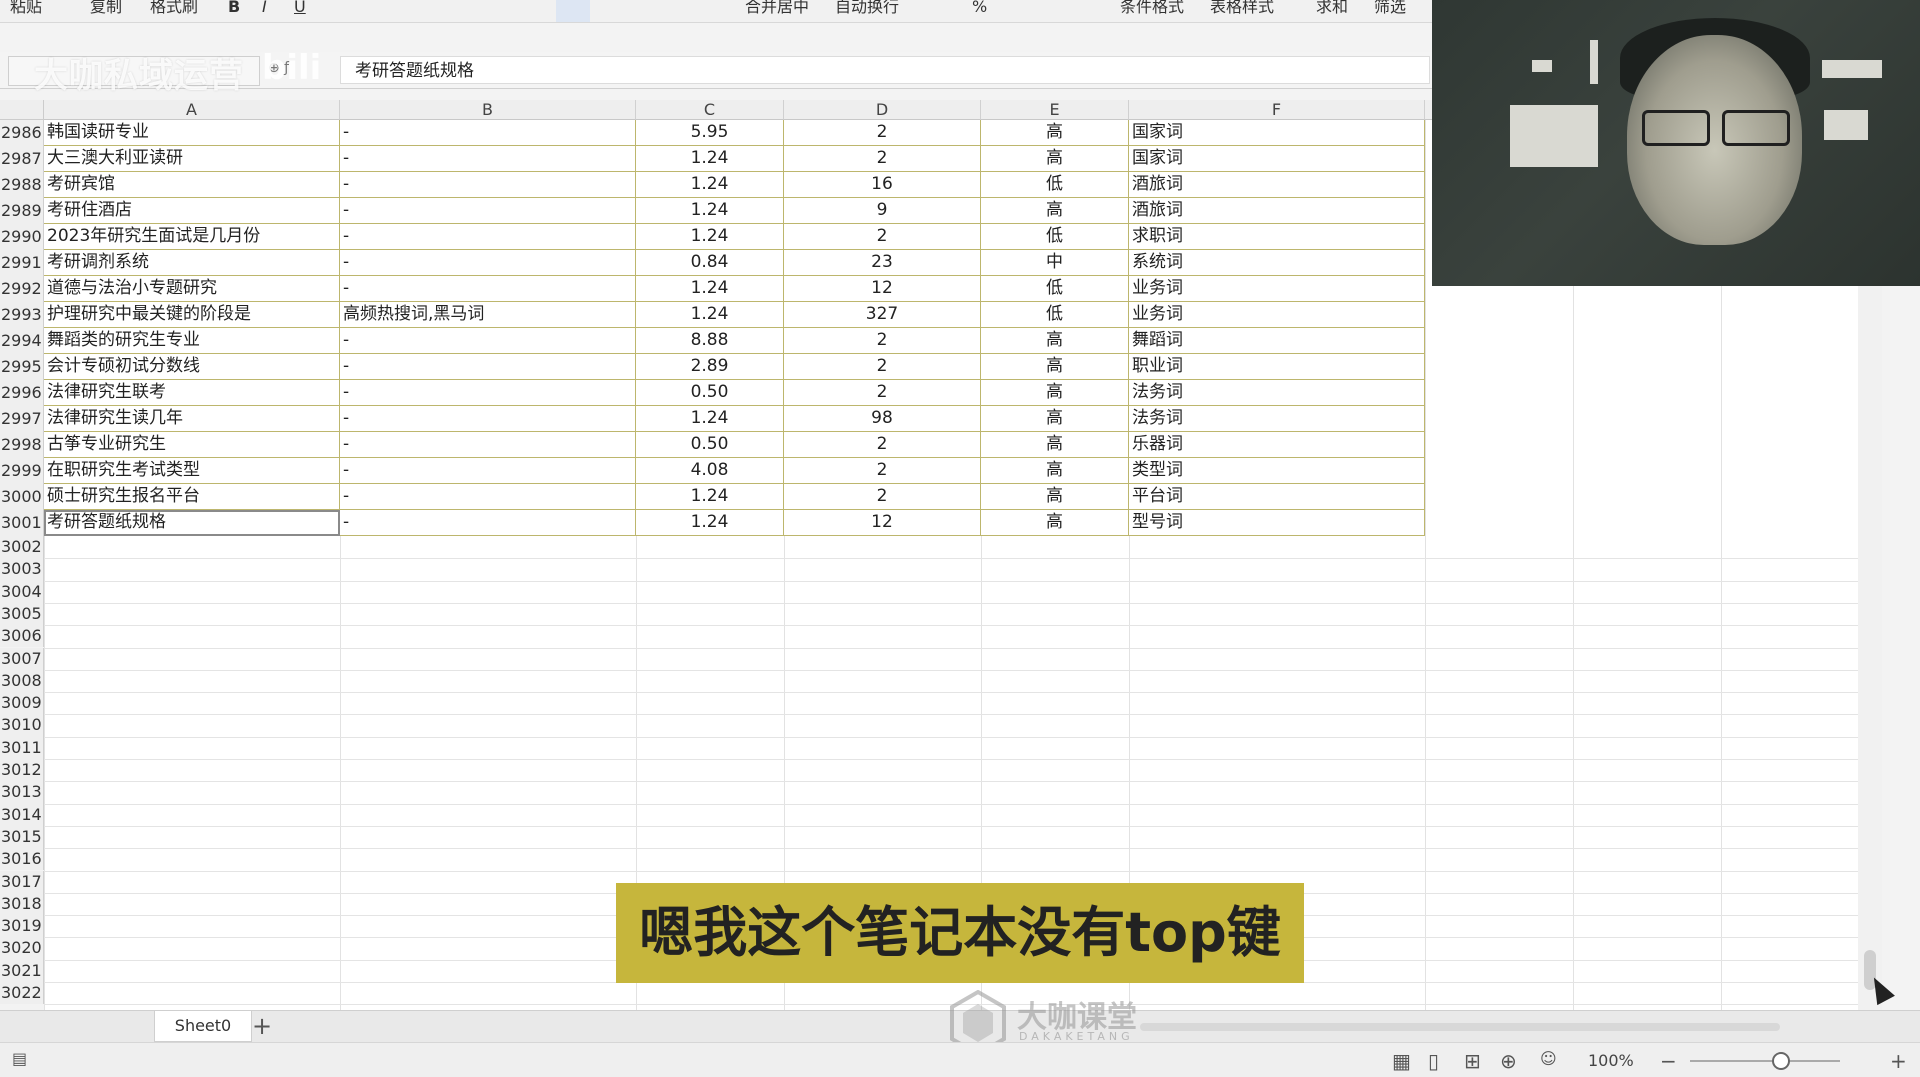  Describe the element at coordinates (710, 471) in the screenshot. I see `cell-c: 4.08` at that location.